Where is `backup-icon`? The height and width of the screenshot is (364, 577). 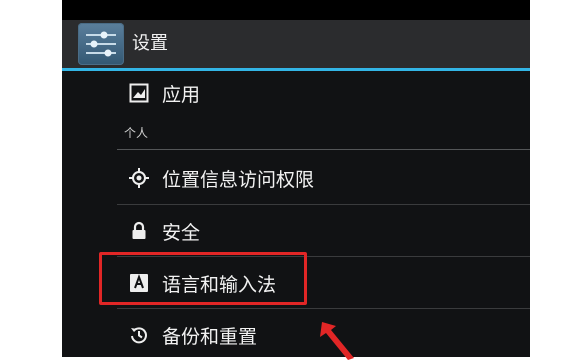
backup-icon is located at coordinates (139, 335).